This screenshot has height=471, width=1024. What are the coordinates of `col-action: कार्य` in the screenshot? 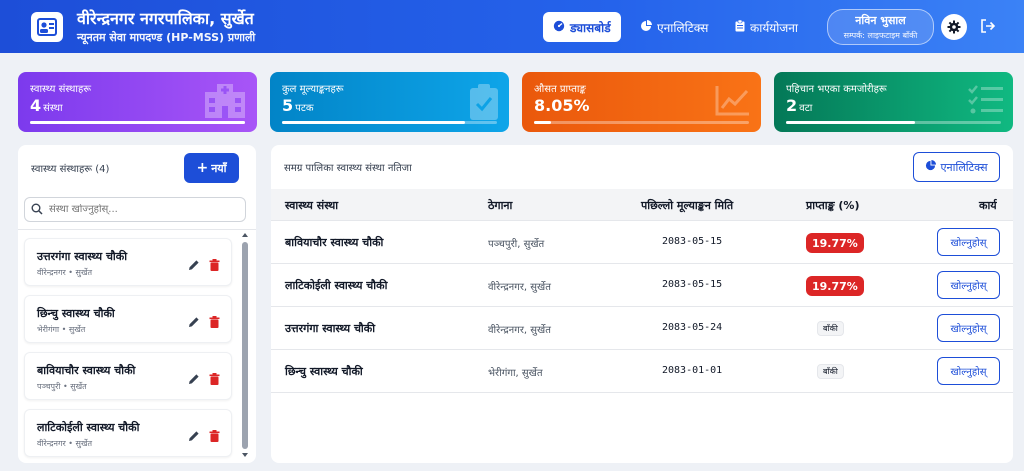 It's located at (988, 205).